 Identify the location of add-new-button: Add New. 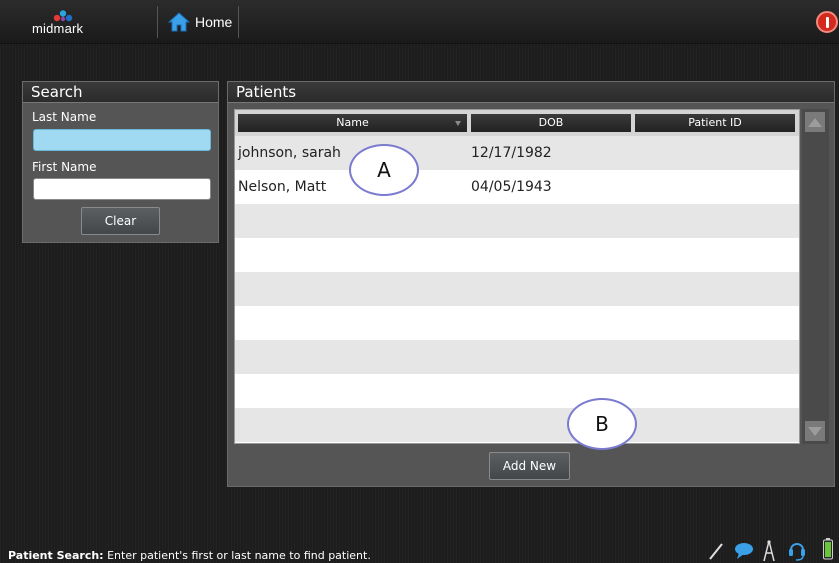
(529, 466).